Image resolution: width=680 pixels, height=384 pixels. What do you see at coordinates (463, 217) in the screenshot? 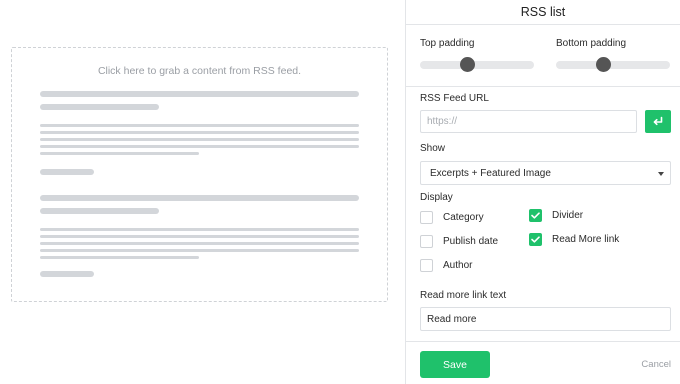
I see `checkbox-label: Category` at bounding box center [463, 217].